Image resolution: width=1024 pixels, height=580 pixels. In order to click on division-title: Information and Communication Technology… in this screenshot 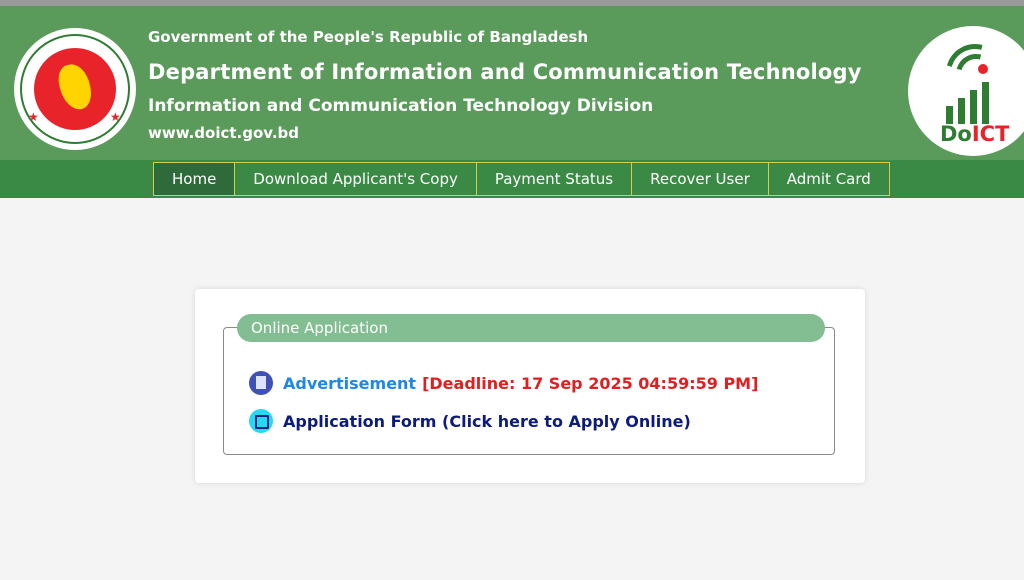, I will do `click(401, 106)`.